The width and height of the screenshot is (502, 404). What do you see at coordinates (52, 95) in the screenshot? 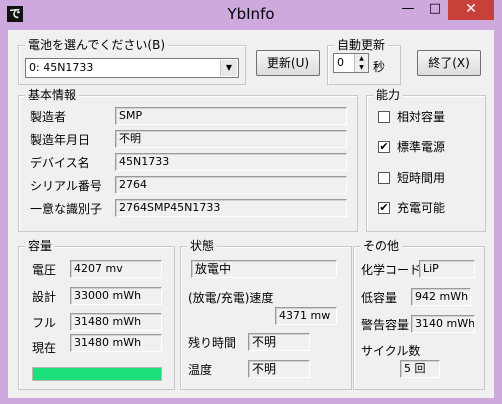
I see `basic-info-title: 基本情報` at bounding box center [52, 95].